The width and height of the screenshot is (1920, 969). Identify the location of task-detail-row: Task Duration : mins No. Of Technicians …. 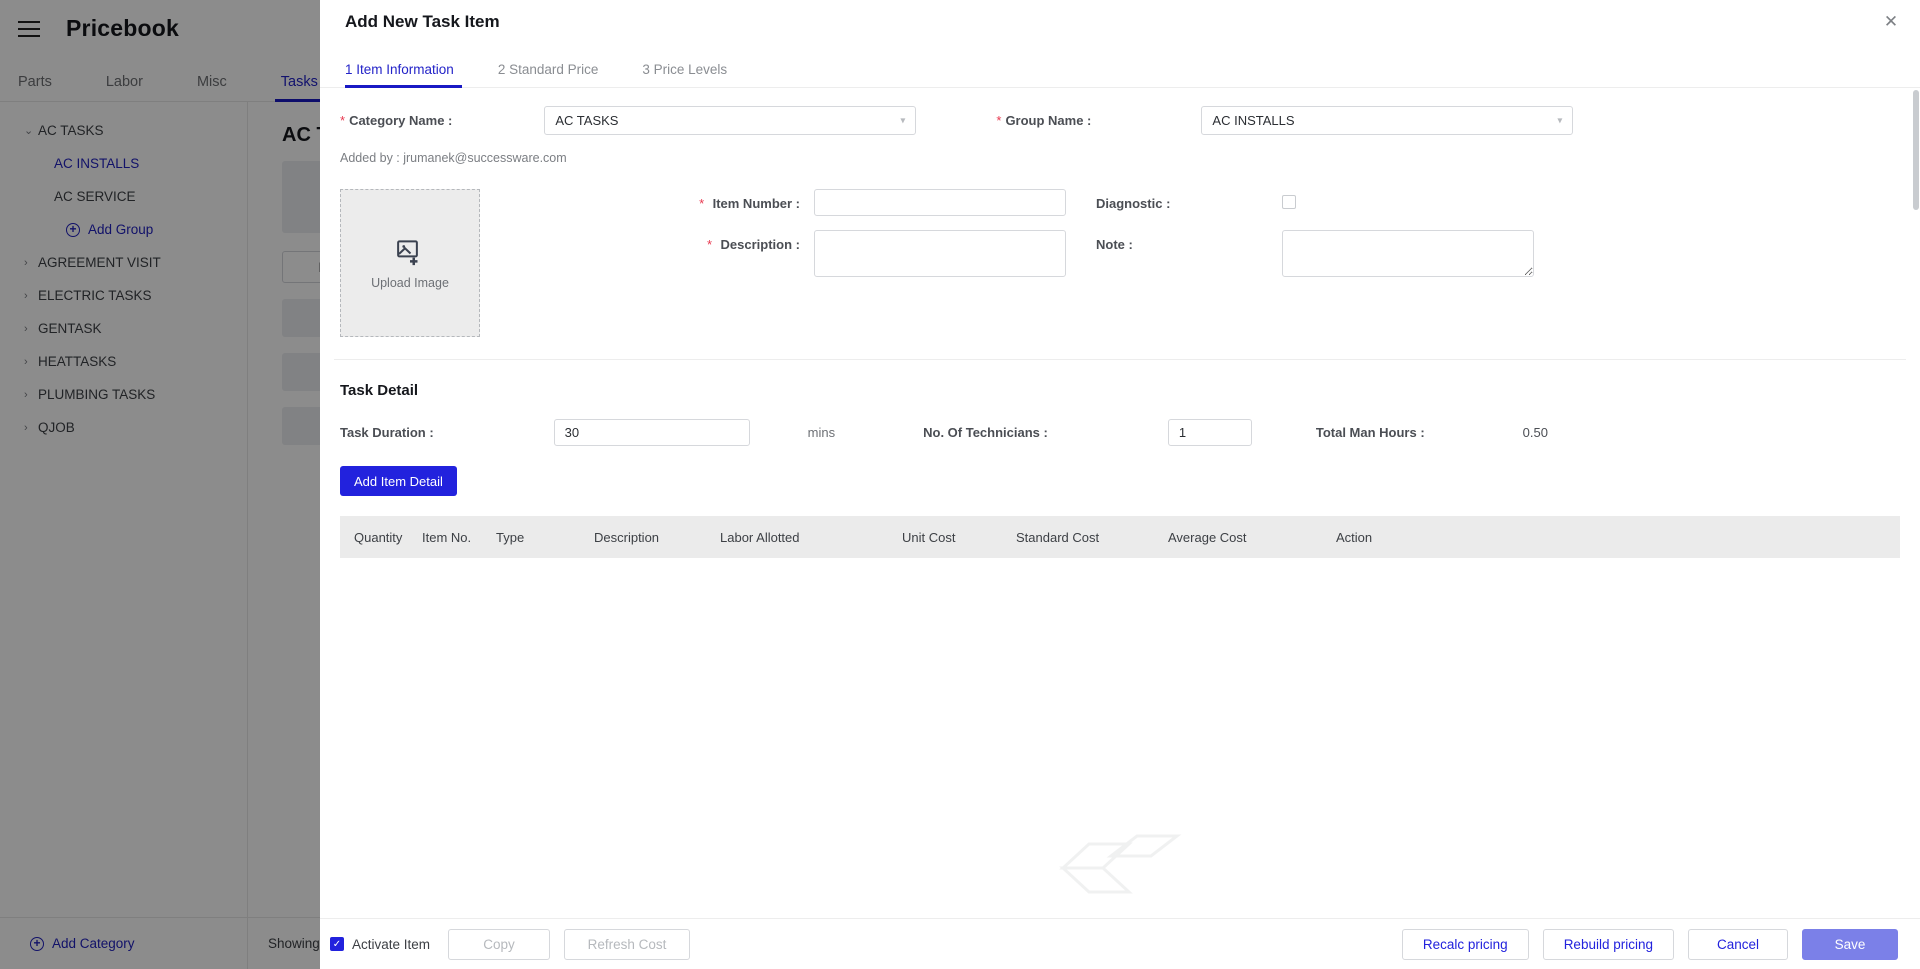
(1120, 432).